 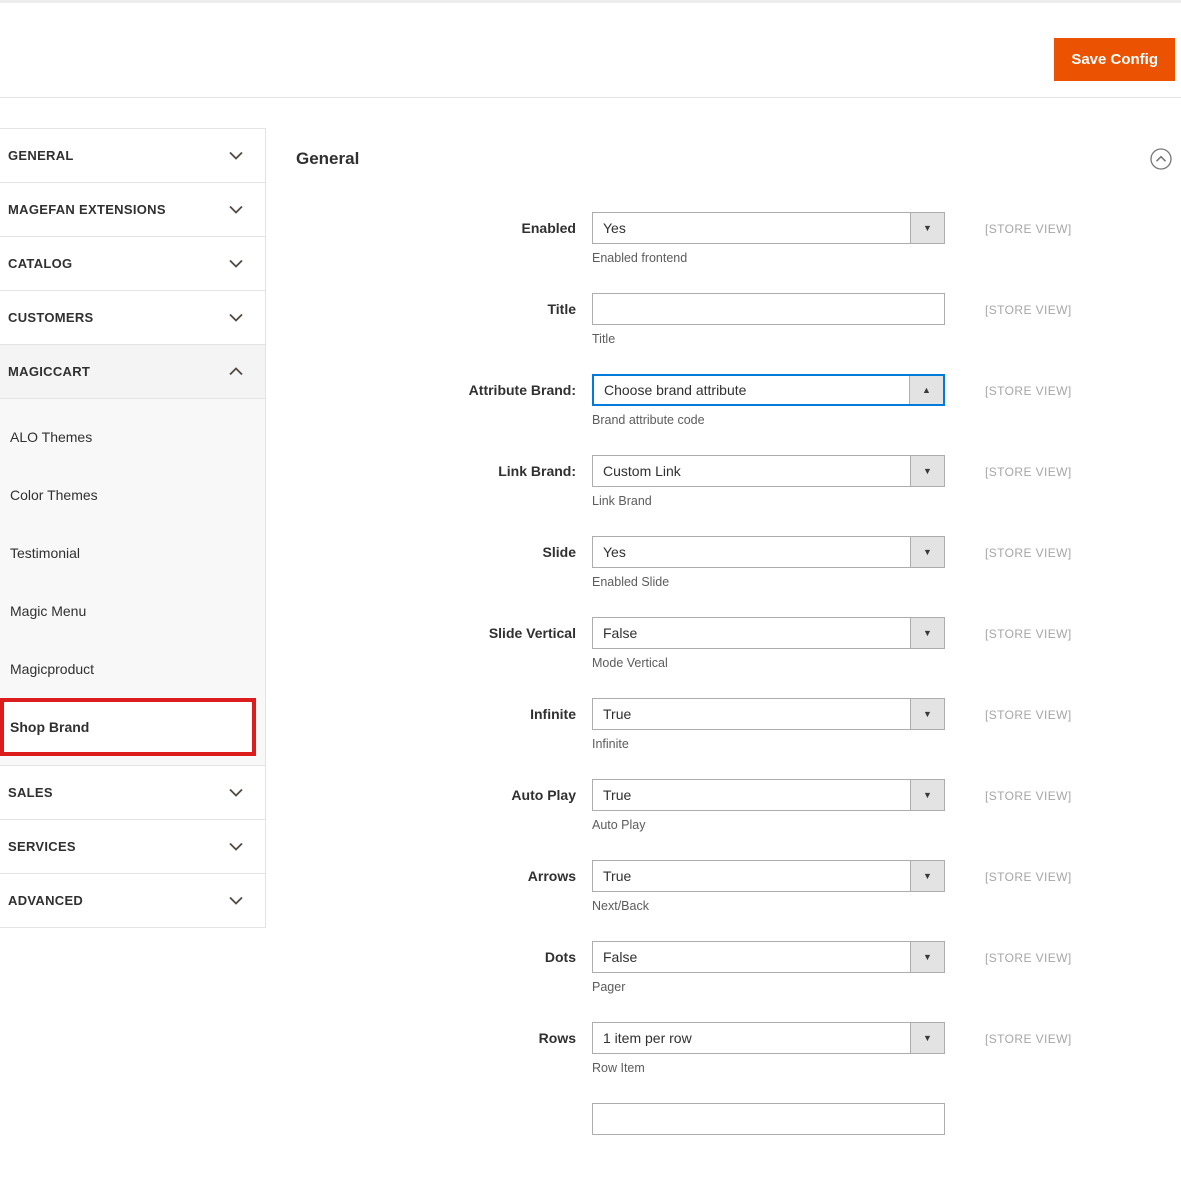 I want to click on field-label: Slide Vertical, so click(x=532, y=633).